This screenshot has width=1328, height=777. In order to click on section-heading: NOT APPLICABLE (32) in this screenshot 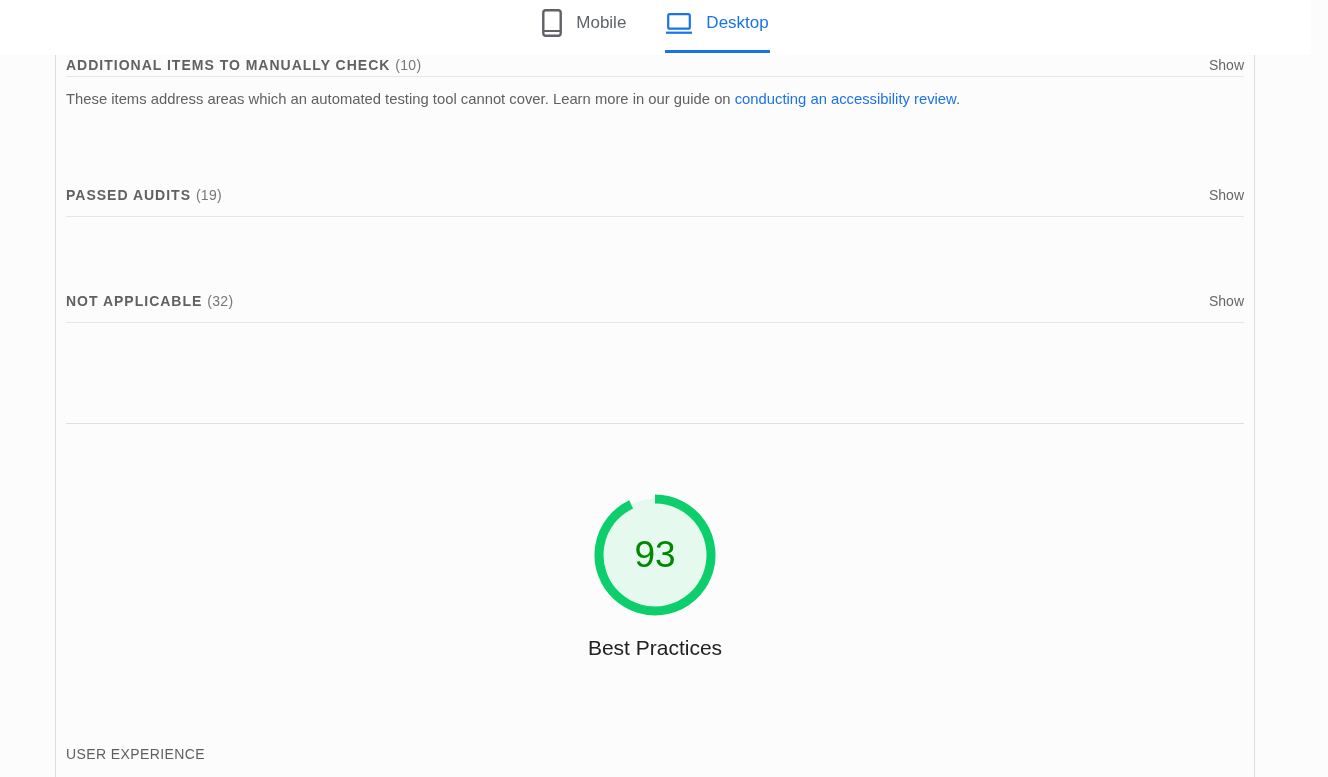, I will do `click(150, 301)`.